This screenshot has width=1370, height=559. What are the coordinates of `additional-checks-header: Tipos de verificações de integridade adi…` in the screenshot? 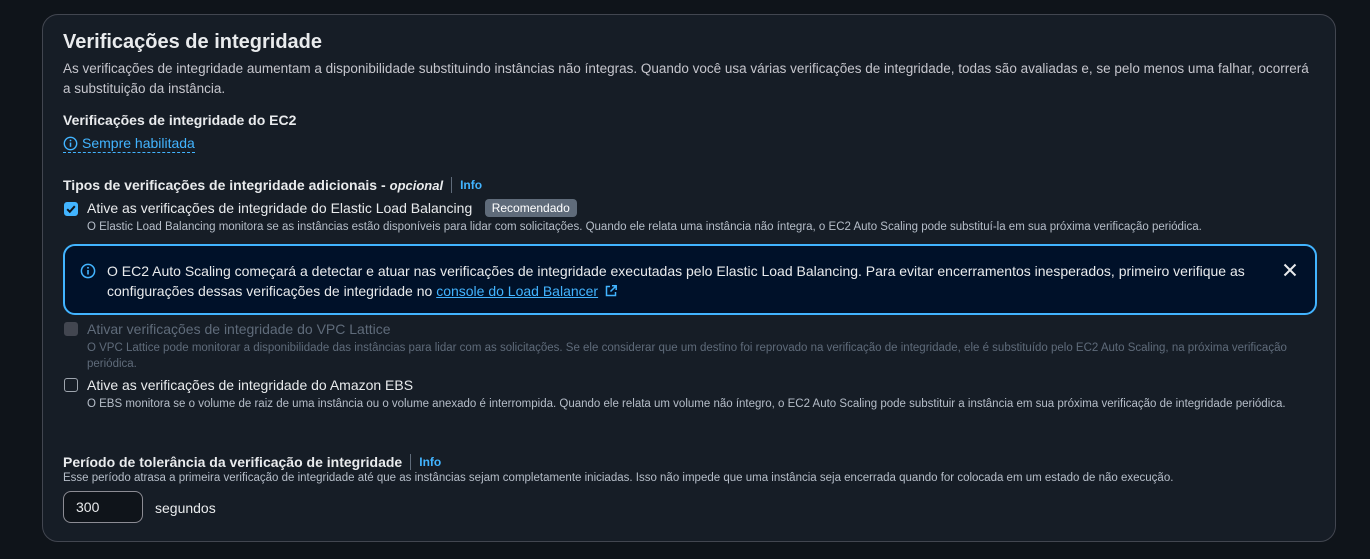 It's located at (272, 185).